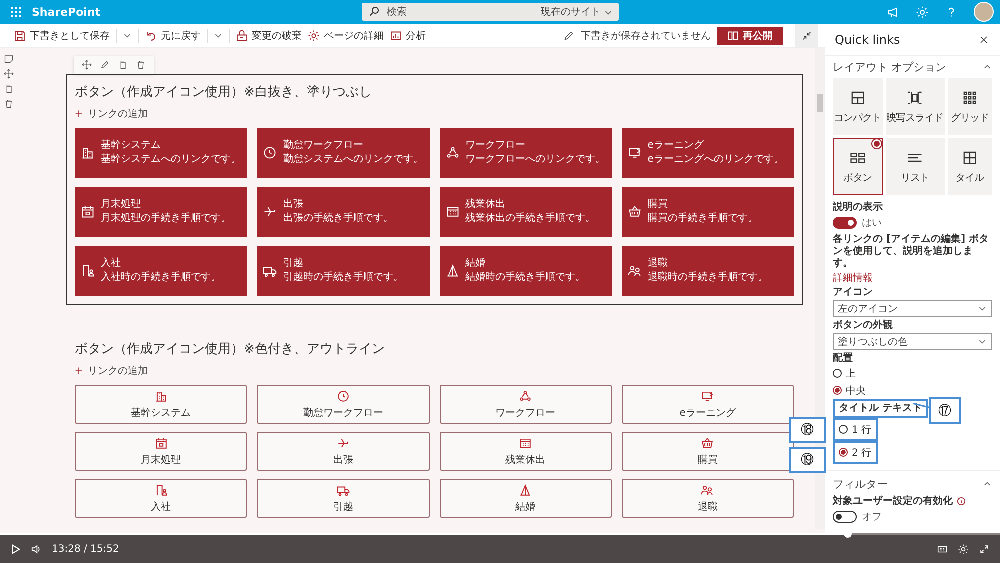 This screenshot has height=563, width=1000. Describe the element at coordinates (912, 341) in the screenshot. I see `dropdown: 塗りつぶしの色` at that location.